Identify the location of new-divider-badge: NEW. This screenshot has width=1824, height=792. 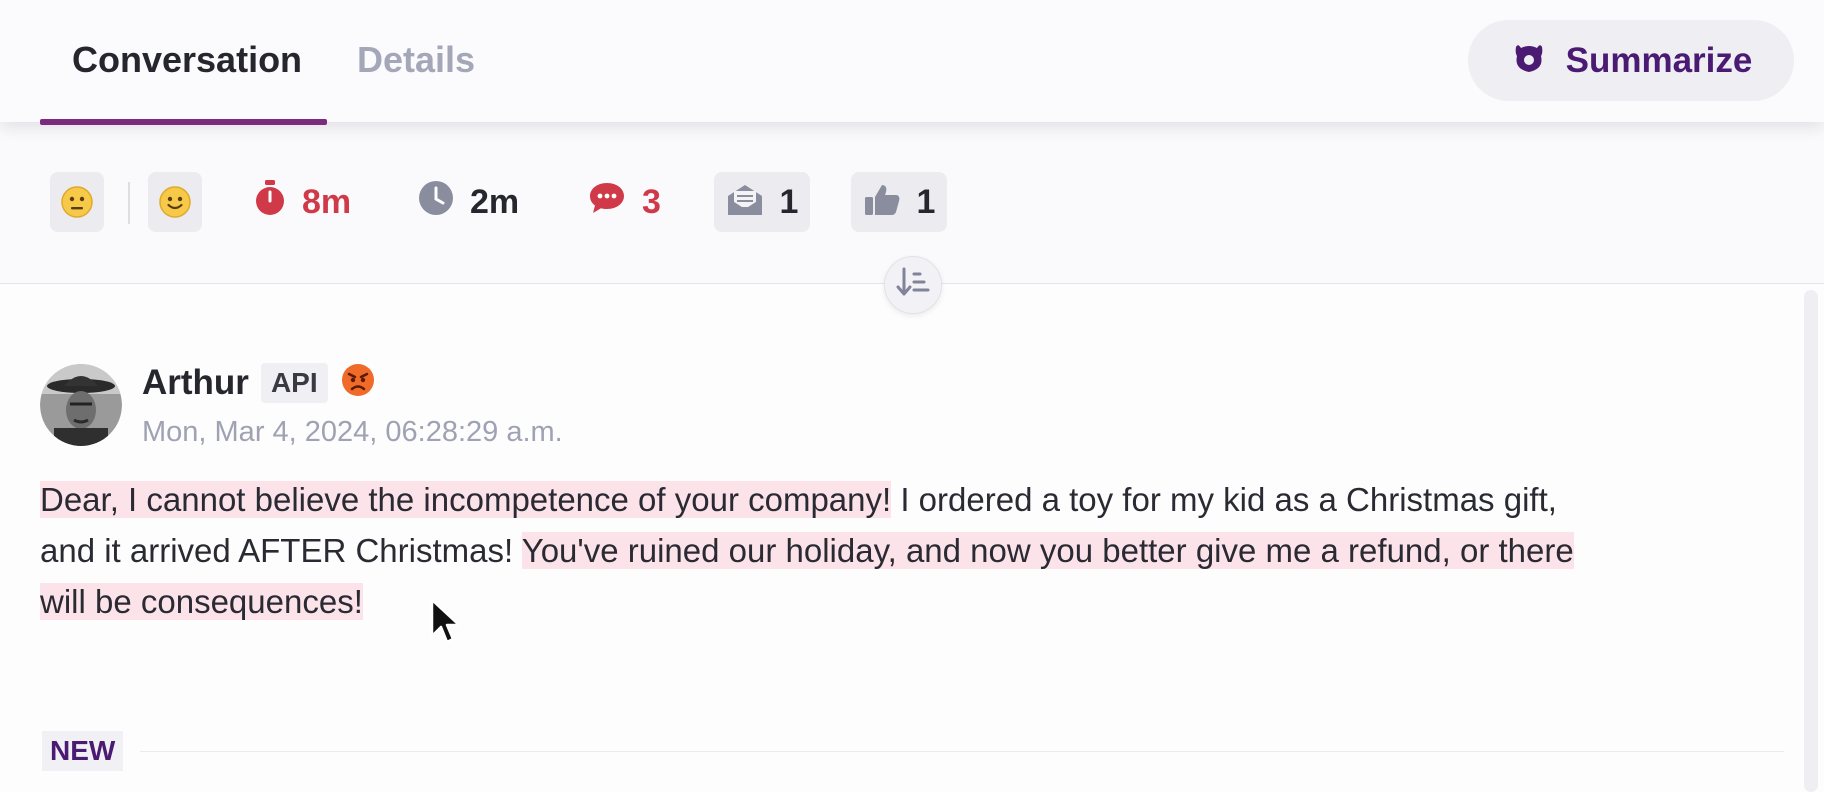
(83, 751).